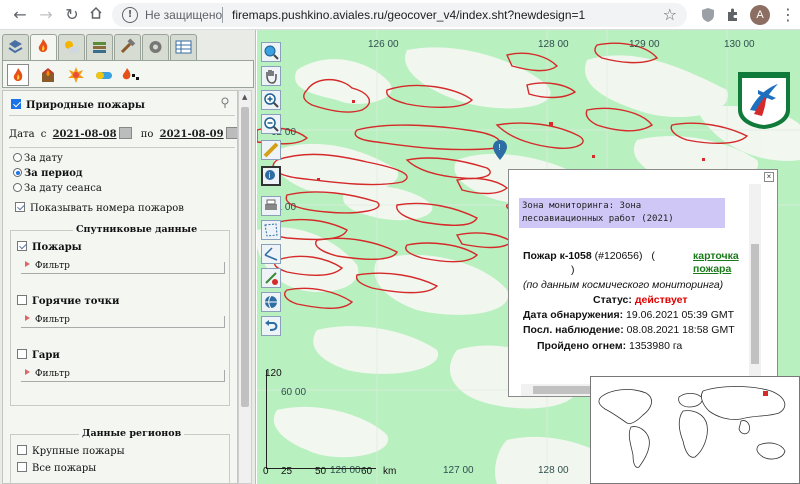 The width and height of the screenshot is (800, 484). I want to click on overview-minimap, so click(695, 430).